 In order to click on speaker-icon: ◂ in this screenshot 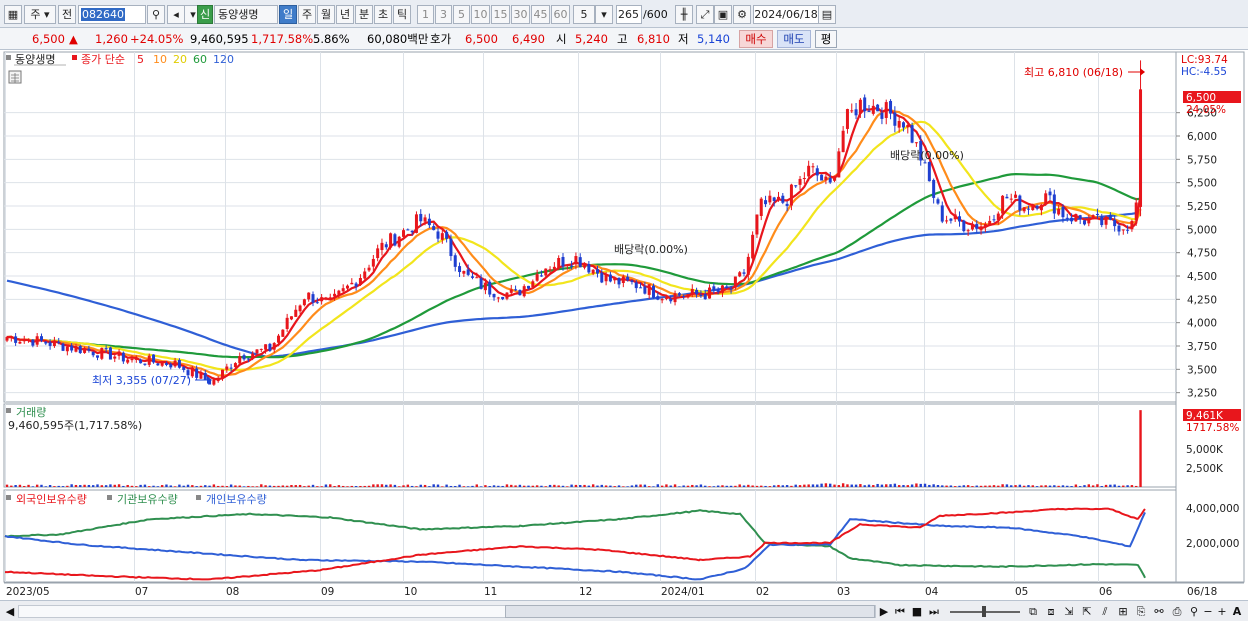, I will do `click(176, 14)`.